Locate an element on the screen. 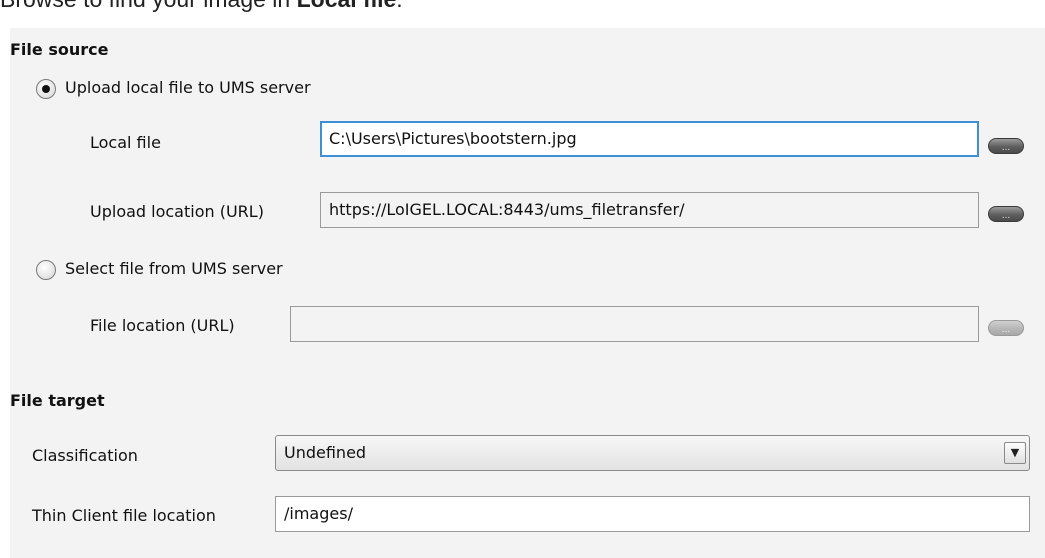 The height and width of the screenshot is (558, 1045). select-ums-radio is located at coordinates (46, 270).